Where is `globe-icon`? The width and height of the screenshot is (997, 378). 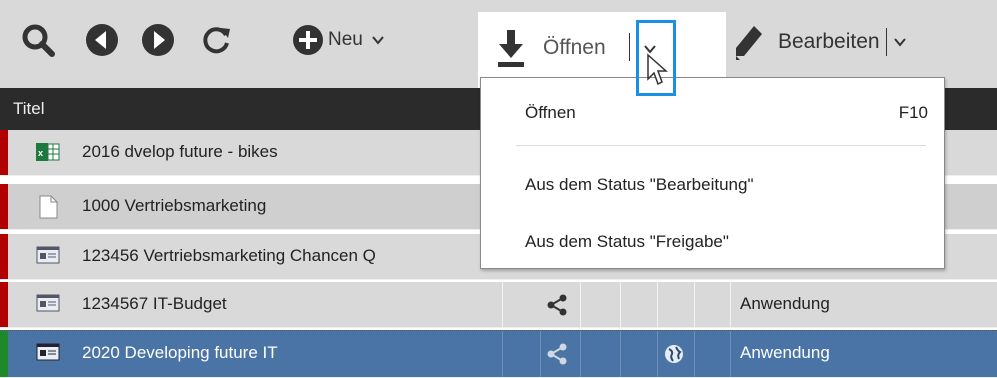 globe-icon is located at coordinates (674, 356).